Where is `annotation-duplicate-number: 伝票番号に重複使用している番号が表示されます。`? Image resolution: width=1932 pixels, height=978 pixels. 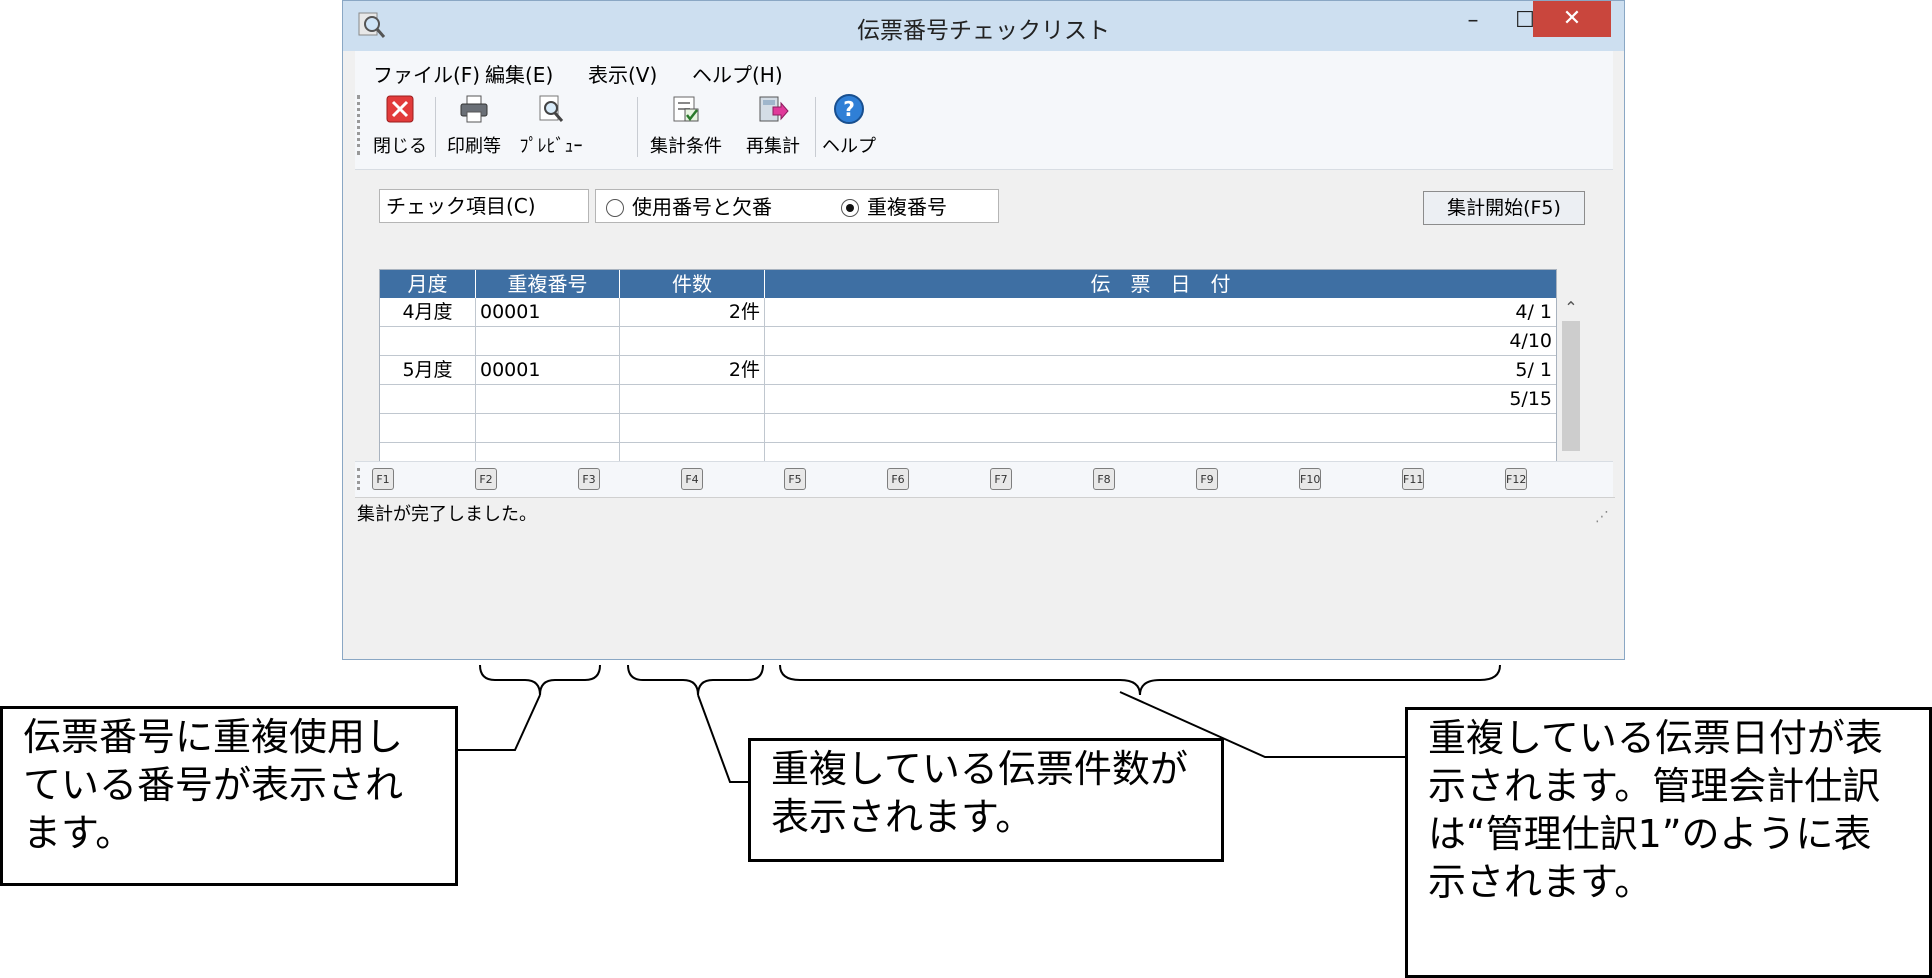 annotation-duplicate-number: 伝票番号に重複使用している番号が表示されます。 is located at coordinates (229, 796).